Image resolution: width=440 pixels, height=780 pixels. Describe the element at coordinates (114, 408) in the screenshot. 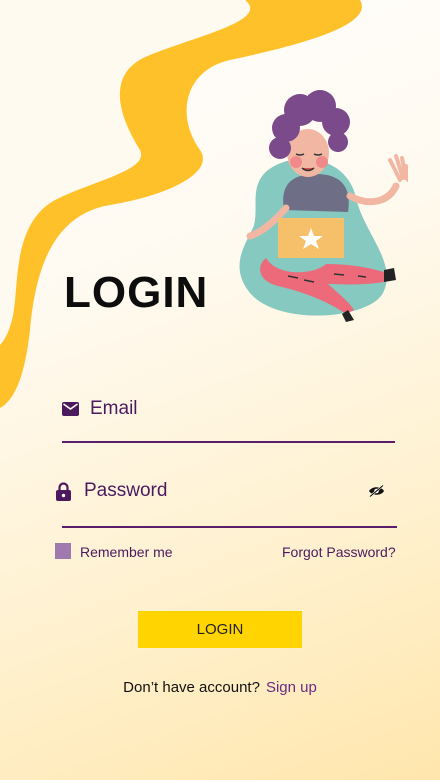

I see `email-placeholder: Email` at that location.